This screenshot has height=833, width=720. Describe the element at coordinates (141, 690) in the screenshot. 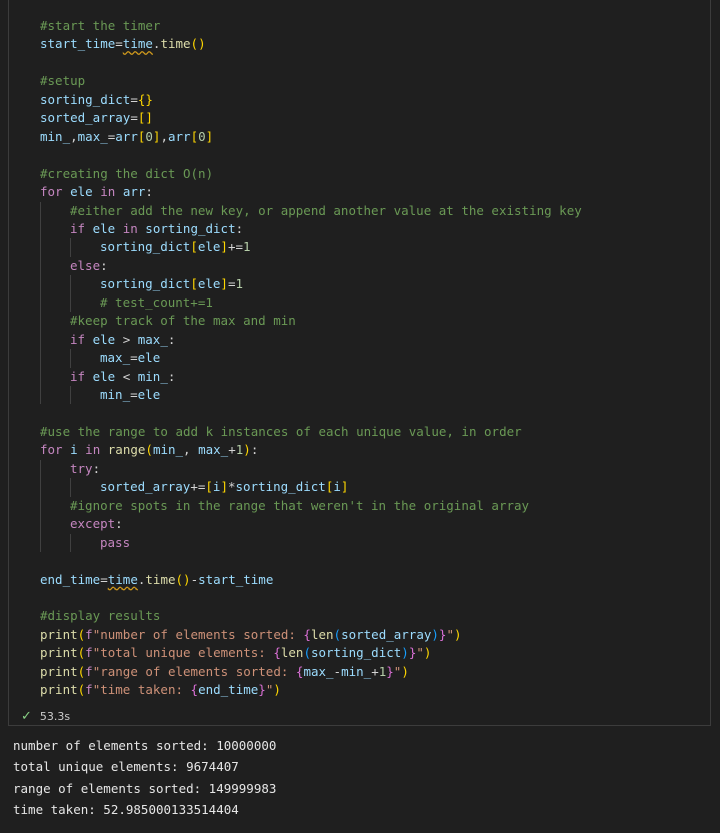

I see `code-token: "time taken:` at that location.